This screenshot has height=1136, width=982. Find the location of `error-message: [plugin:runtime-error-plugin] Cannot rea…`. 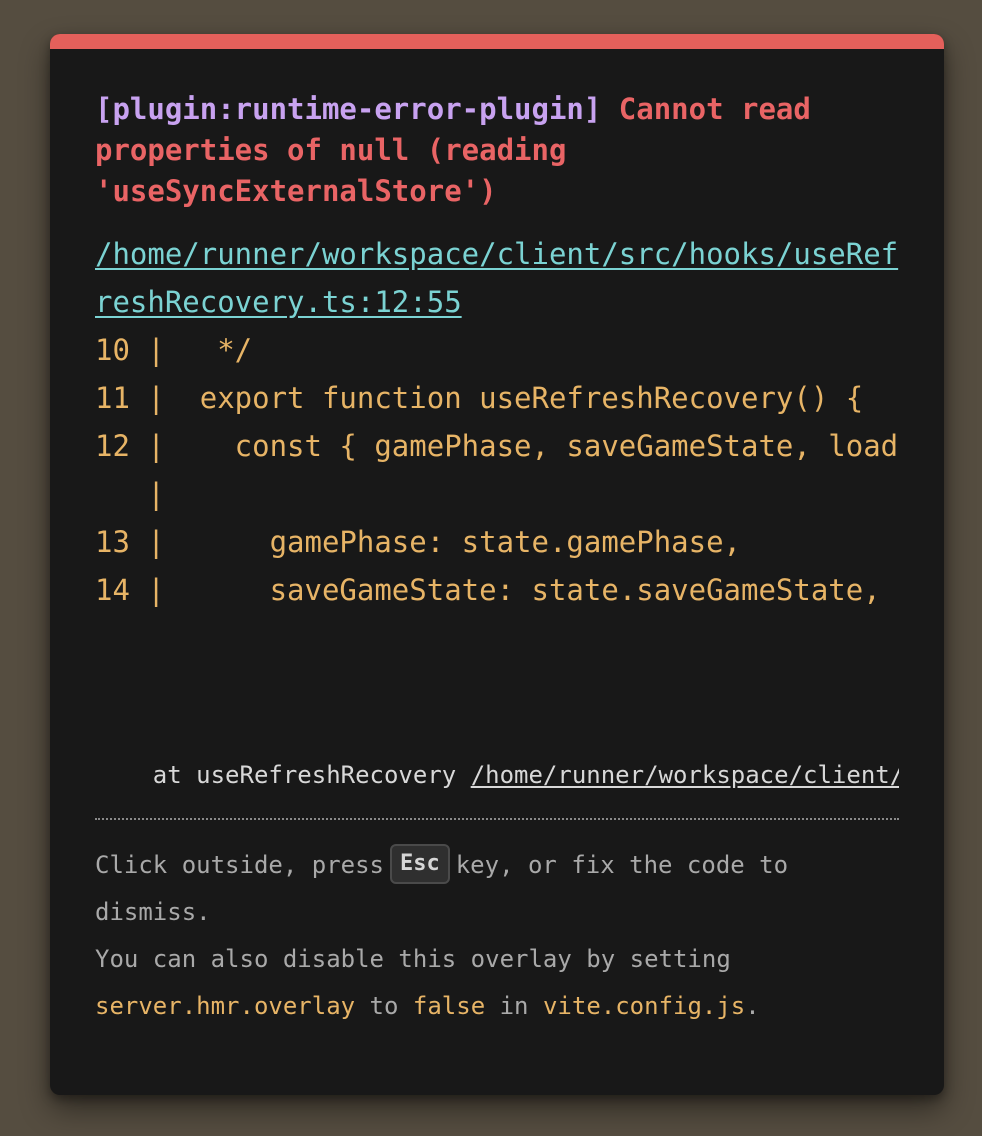

error-message: [plugin:runtime-error-plugin] Cannot rea… is located at coordinates (497, 150).